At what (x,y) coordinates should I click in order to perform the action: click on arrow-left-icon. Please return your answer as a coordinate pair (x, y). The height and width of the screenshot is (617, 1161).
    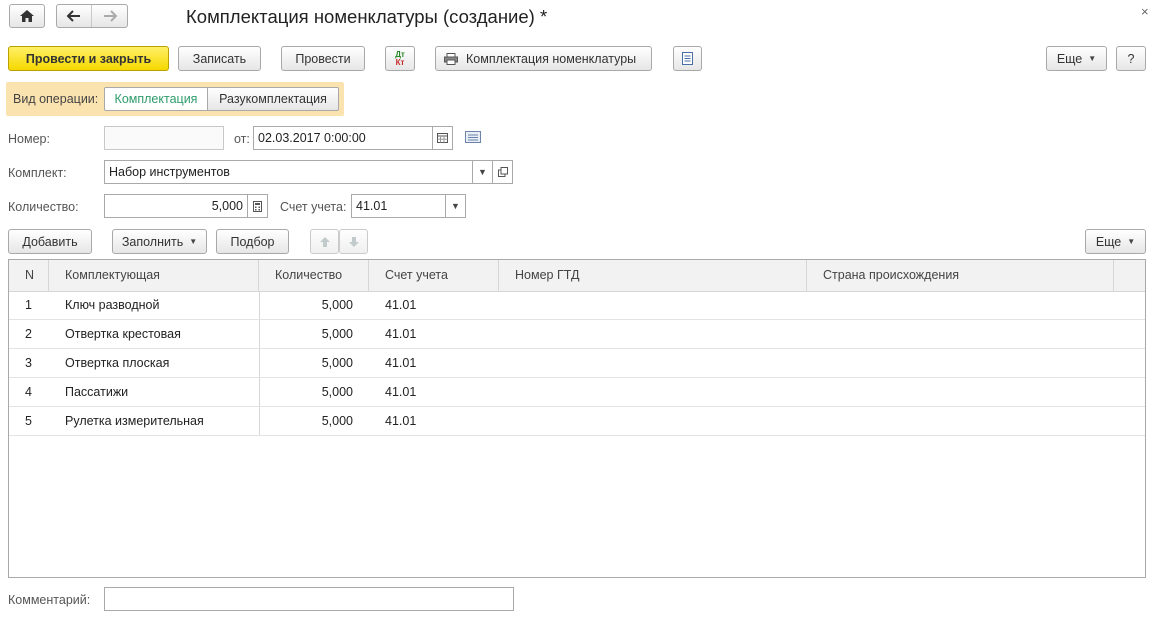
    Looking at the image, I should click on (73, 16).